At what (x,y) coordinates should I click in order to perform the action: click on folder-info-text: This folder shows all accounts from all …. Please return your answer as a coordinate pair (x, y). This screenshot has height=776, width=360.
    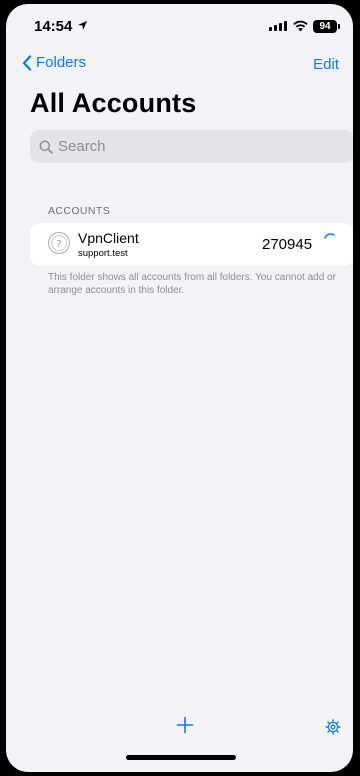
    Looking at the image, I should click on (192, 284).